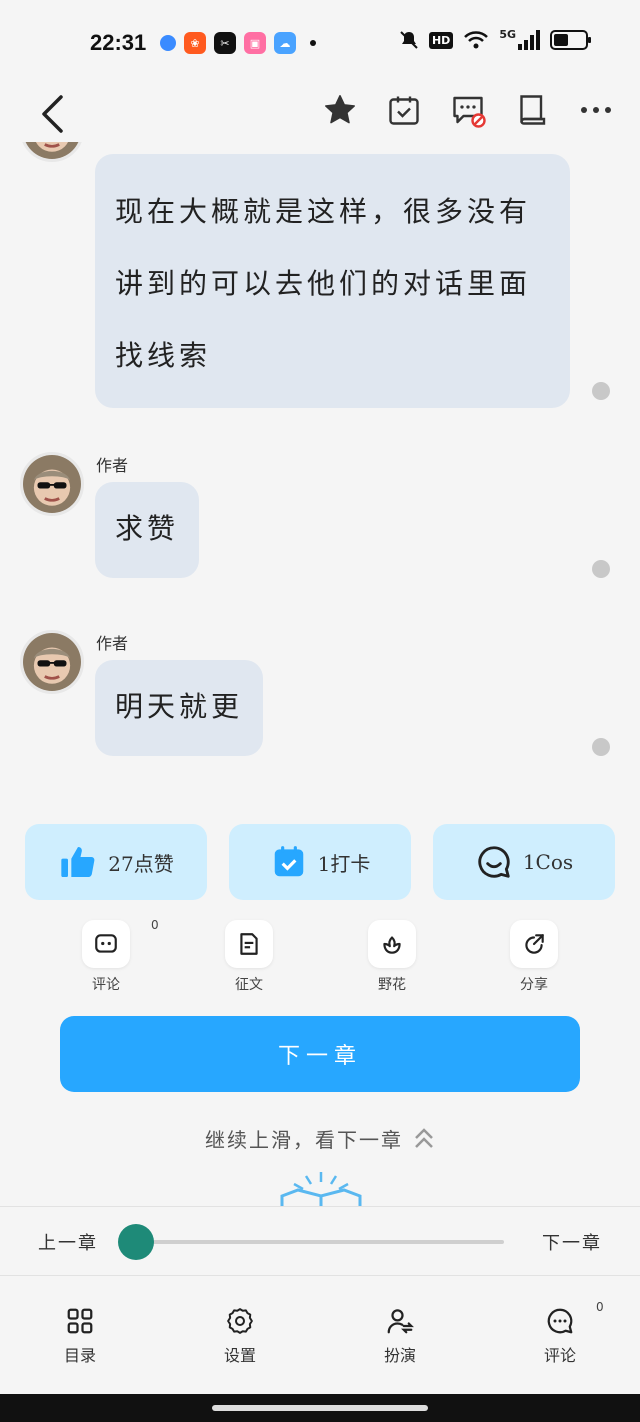  I want to click on back-button, so click(52, 114).